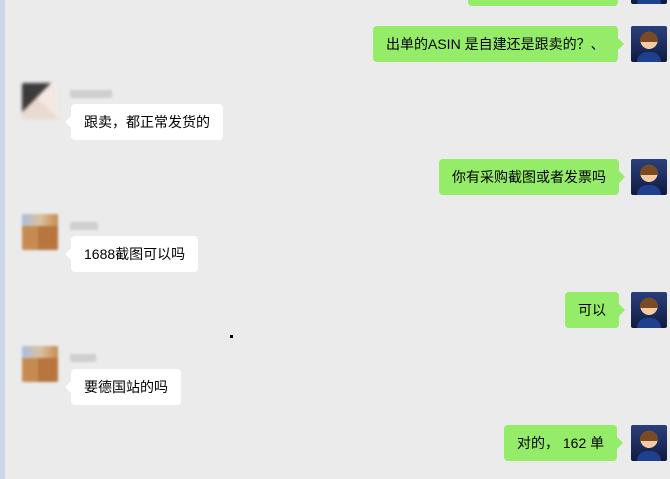 The height and width of the screenshot is (479, 670). What do you see at coordinates (543, 3) in the screenshot?
I see `message-bubble-partial` at bounding box center [543, 3].